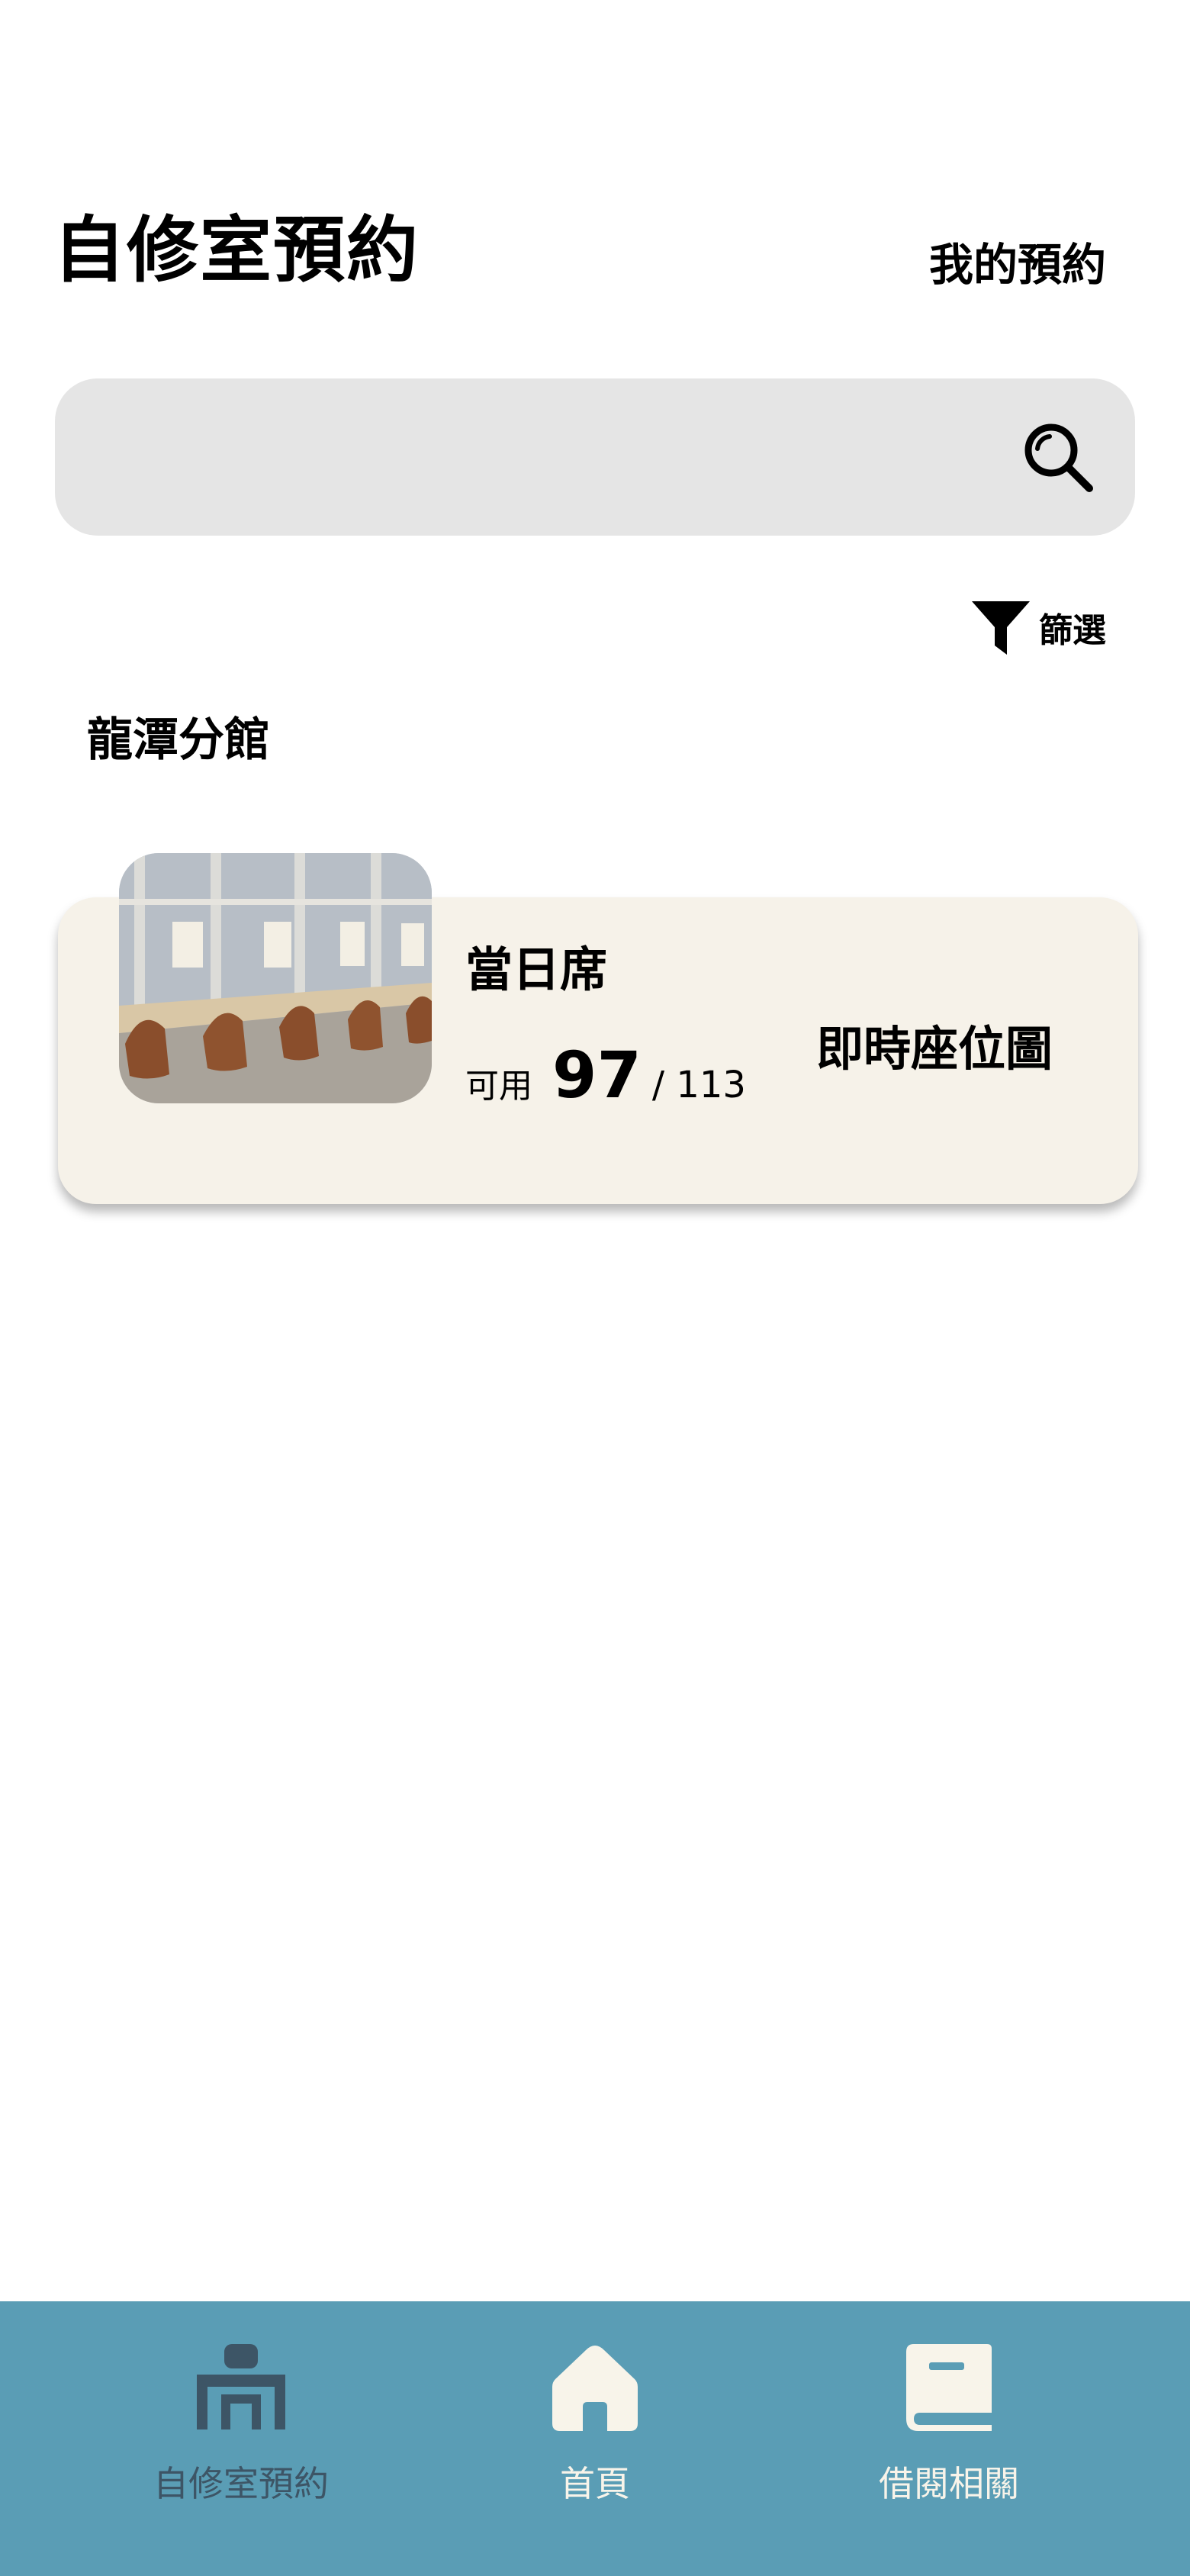 The height and width of the screenshot is (2576, 1190). What do you see at coordinates (949, 2387) in the screenshot?
I see `book-icon` at bounding box center [949, 2387].